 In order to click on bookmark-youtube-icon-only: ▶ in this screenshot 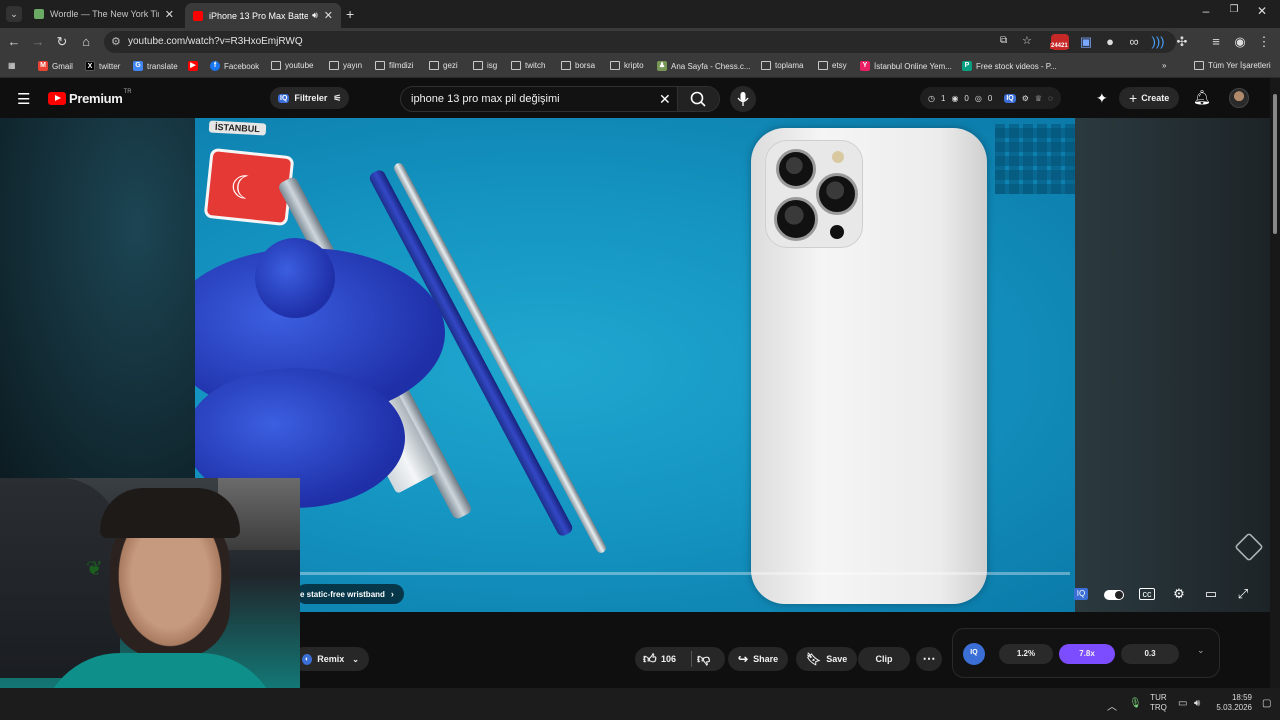, I will do `click(195, 66)`.